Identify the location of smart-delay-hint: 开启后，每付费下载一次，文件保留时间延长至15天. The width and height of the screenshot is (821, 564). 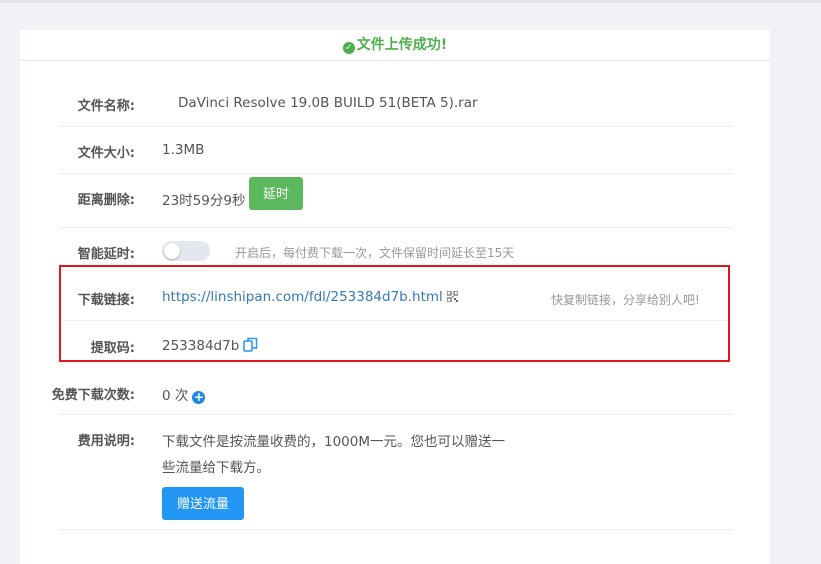
(375, 253).